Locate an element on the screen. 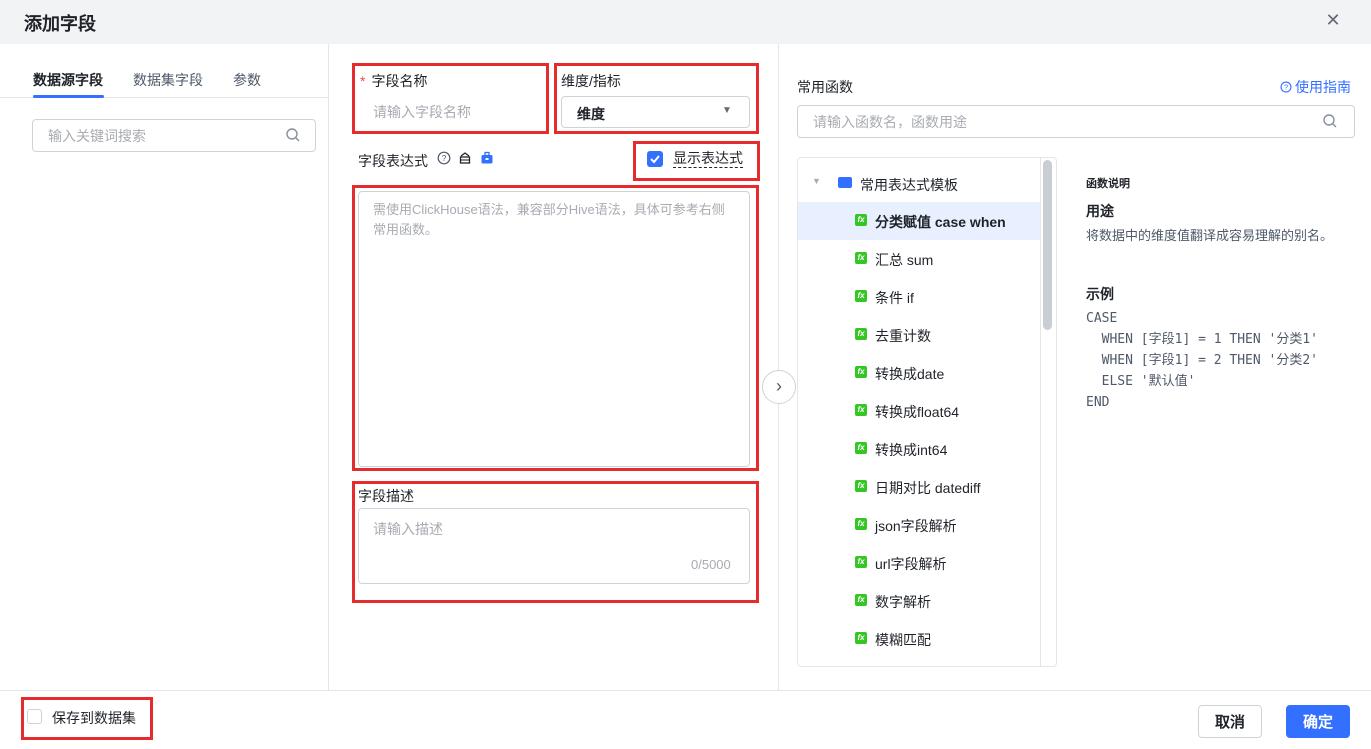  show-expression-checkbox is located at coordinates (655, 159).